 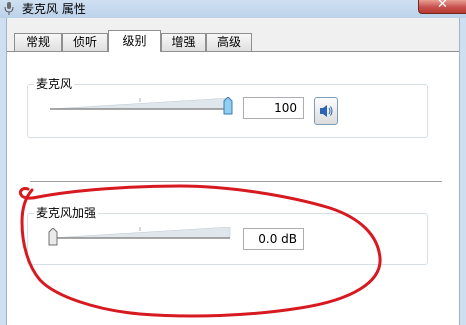 I want to click on tab-listen: 侦听, so click(x=85, y=42).